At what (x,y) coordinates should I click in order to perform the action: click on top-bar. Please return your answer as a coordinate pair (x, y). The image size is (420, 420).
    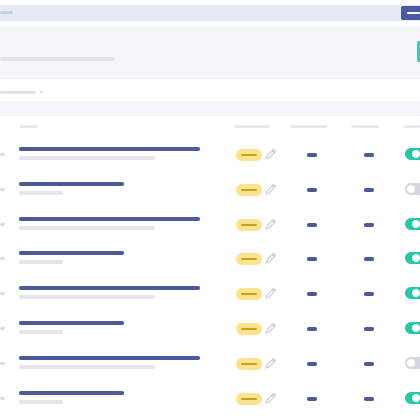
    Looking at the image, I should click on (210, 13).